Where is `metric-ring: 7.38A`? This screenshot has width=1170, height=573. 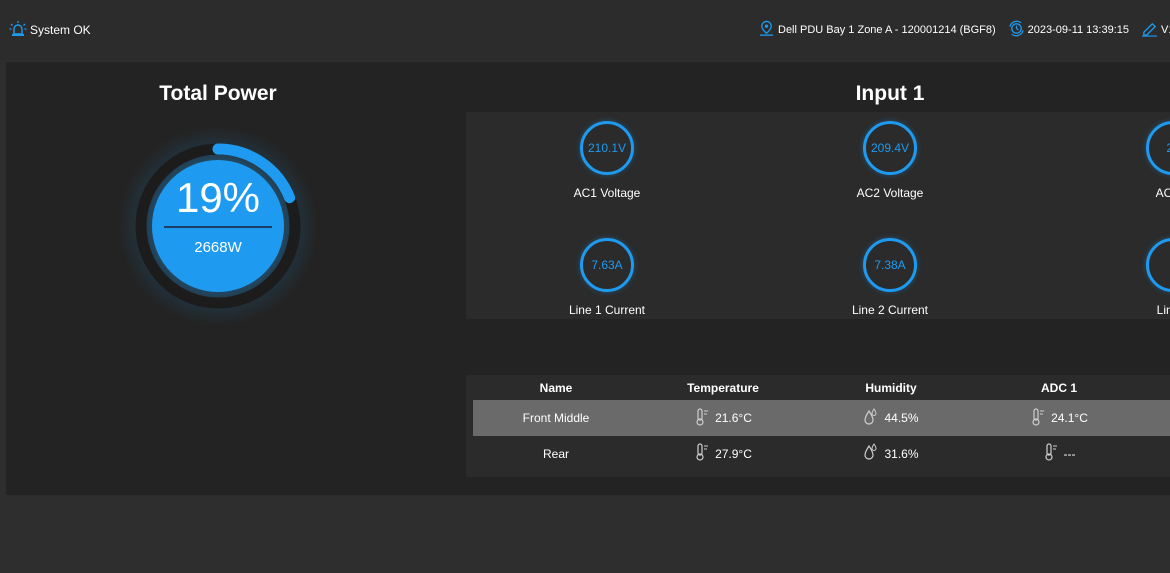 metric-ring: 7.38A is located at coordinates (890, 265).